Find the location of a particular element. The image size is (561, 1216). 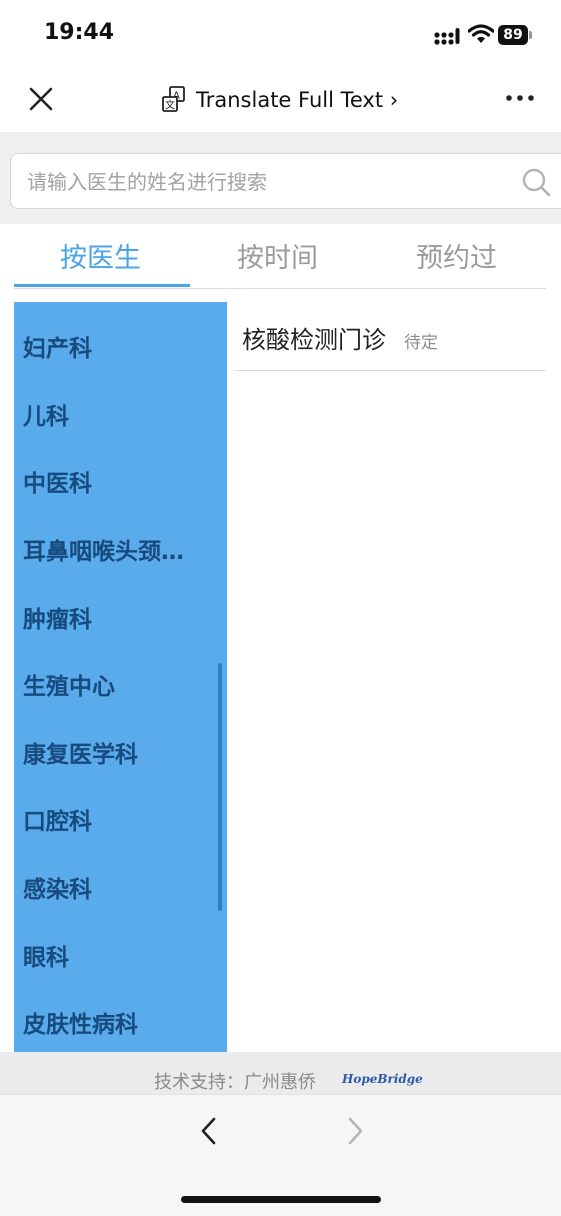

tab-by-doctor: 按医生 is located at coordinates (100, 255).